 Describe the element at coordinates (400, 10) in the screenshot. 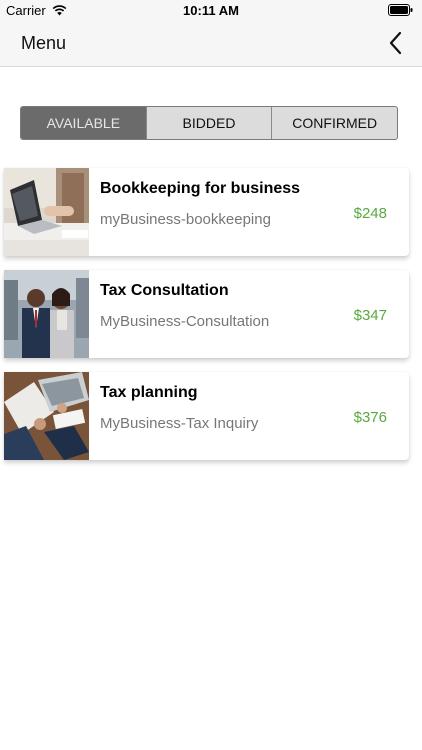

I see `battery-icon` at that location.